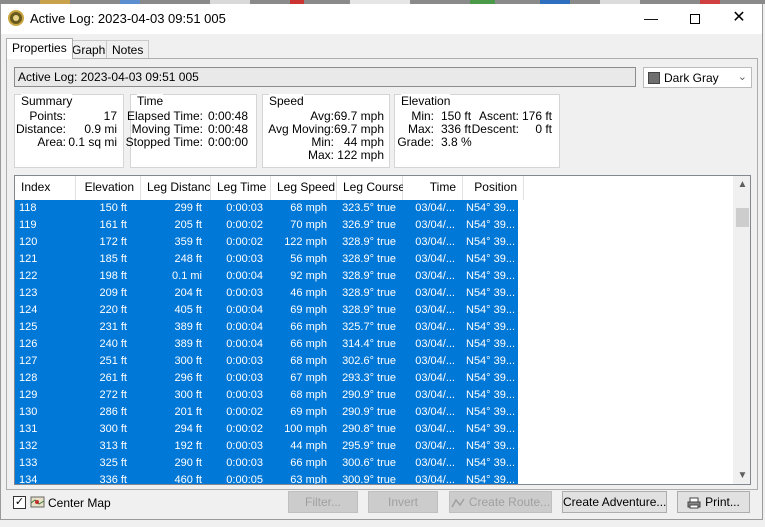  Describe the element at coordinates (498, 116) in the screenshot. I see `ascent-label: Ascent:` at that location.